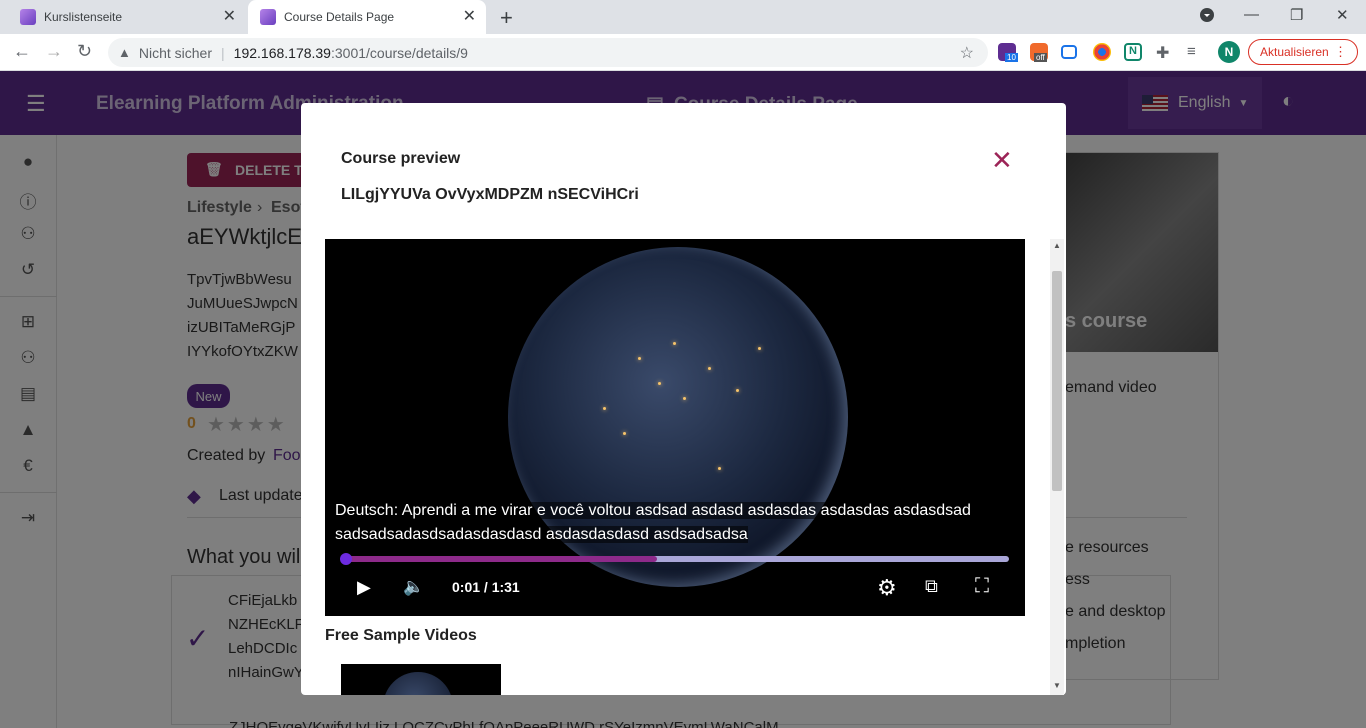 This screenshot has height=728, width=1366. I want to click on close-window-icon: ✕, so click(1342, 15).